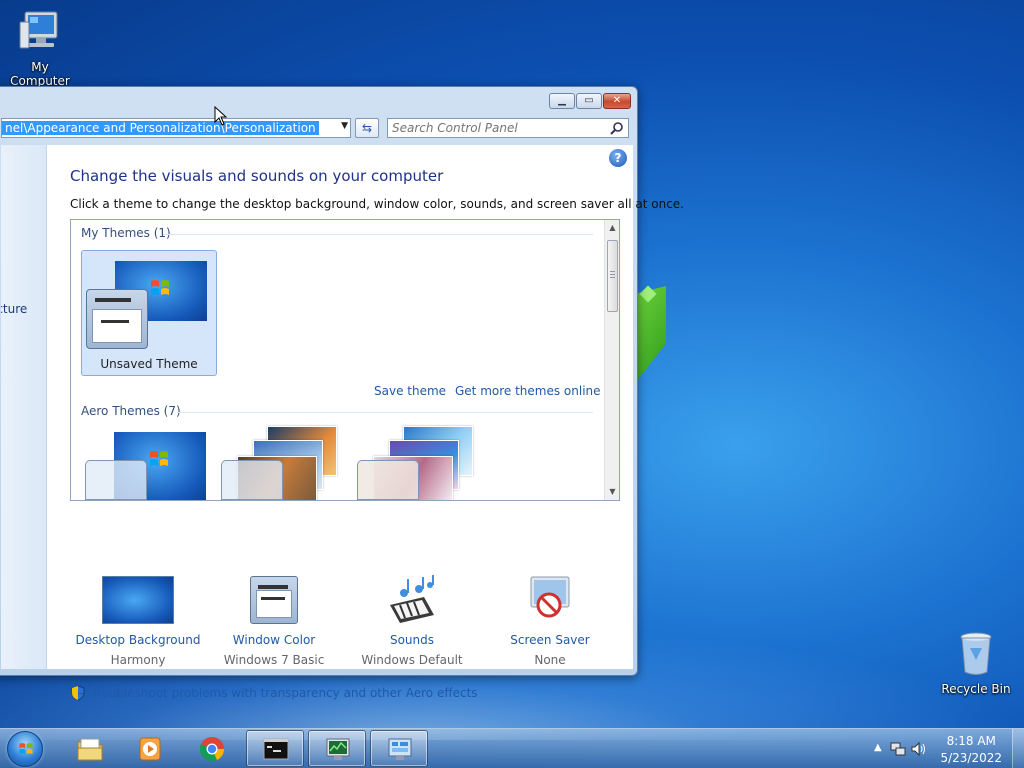  What do you see at coordinates (550, 621) in the screenshot?
I see `setting-screen-saver: Screen Saver None` at bounding box center [550, 621].